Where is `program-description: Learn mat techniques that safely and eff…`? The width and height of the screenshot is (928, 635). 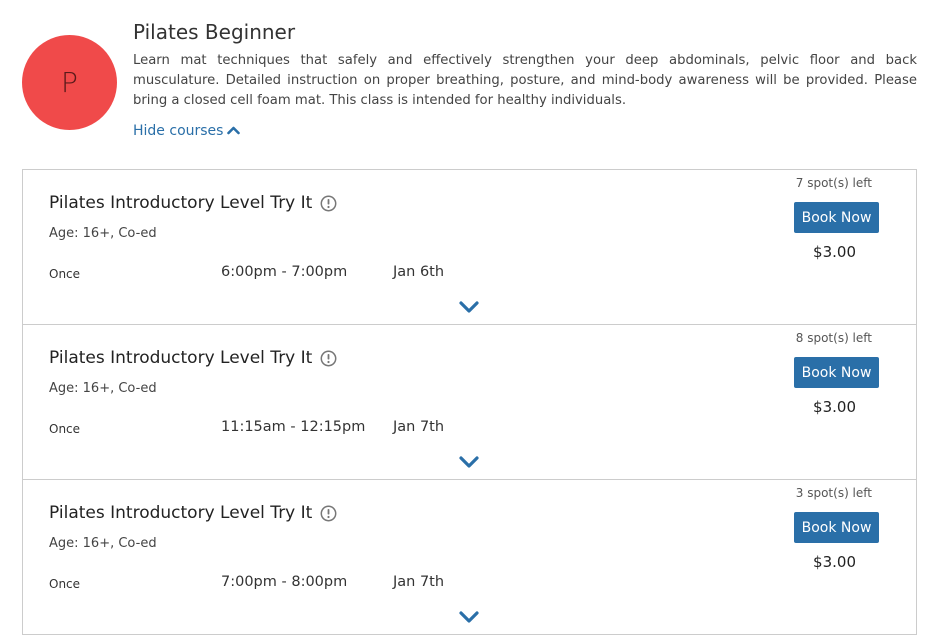
program-description: Learn mat techniques that safely and eff… is located at coordinates (525, 80).